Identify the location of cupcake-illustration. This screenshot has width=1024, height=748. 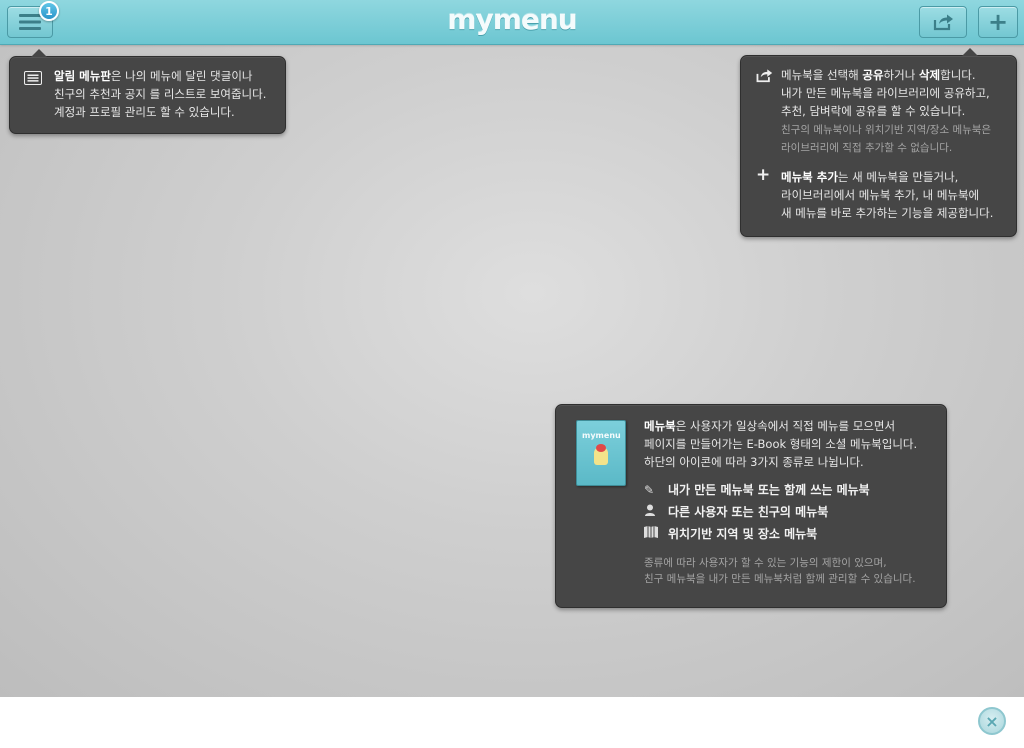
(601, 454).